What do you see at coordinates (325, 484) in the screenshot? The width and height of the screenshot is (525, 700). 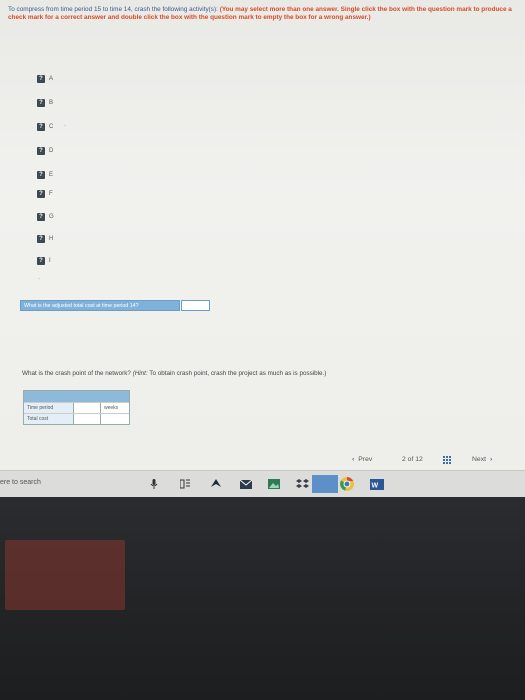 I see `active-app-tile` at bounding box center [325, 484].